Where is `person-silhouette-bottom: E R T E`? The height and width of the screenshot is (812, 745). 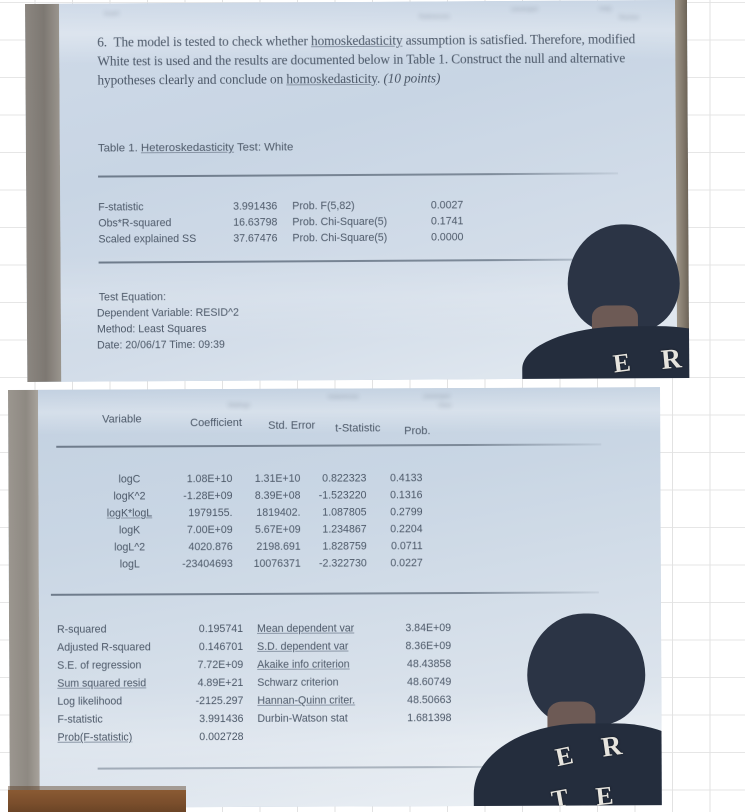 person-silhouette-bottom: E R T E is located at coordinates (565, 710).